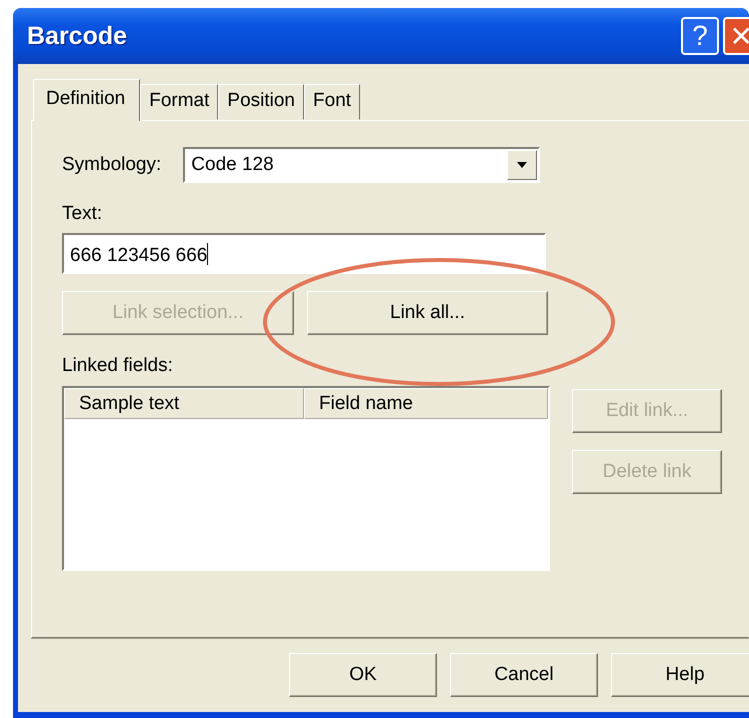 The height and width of the screenshot is (718, 749). I want to click on caret-icon, so click(522, 165).